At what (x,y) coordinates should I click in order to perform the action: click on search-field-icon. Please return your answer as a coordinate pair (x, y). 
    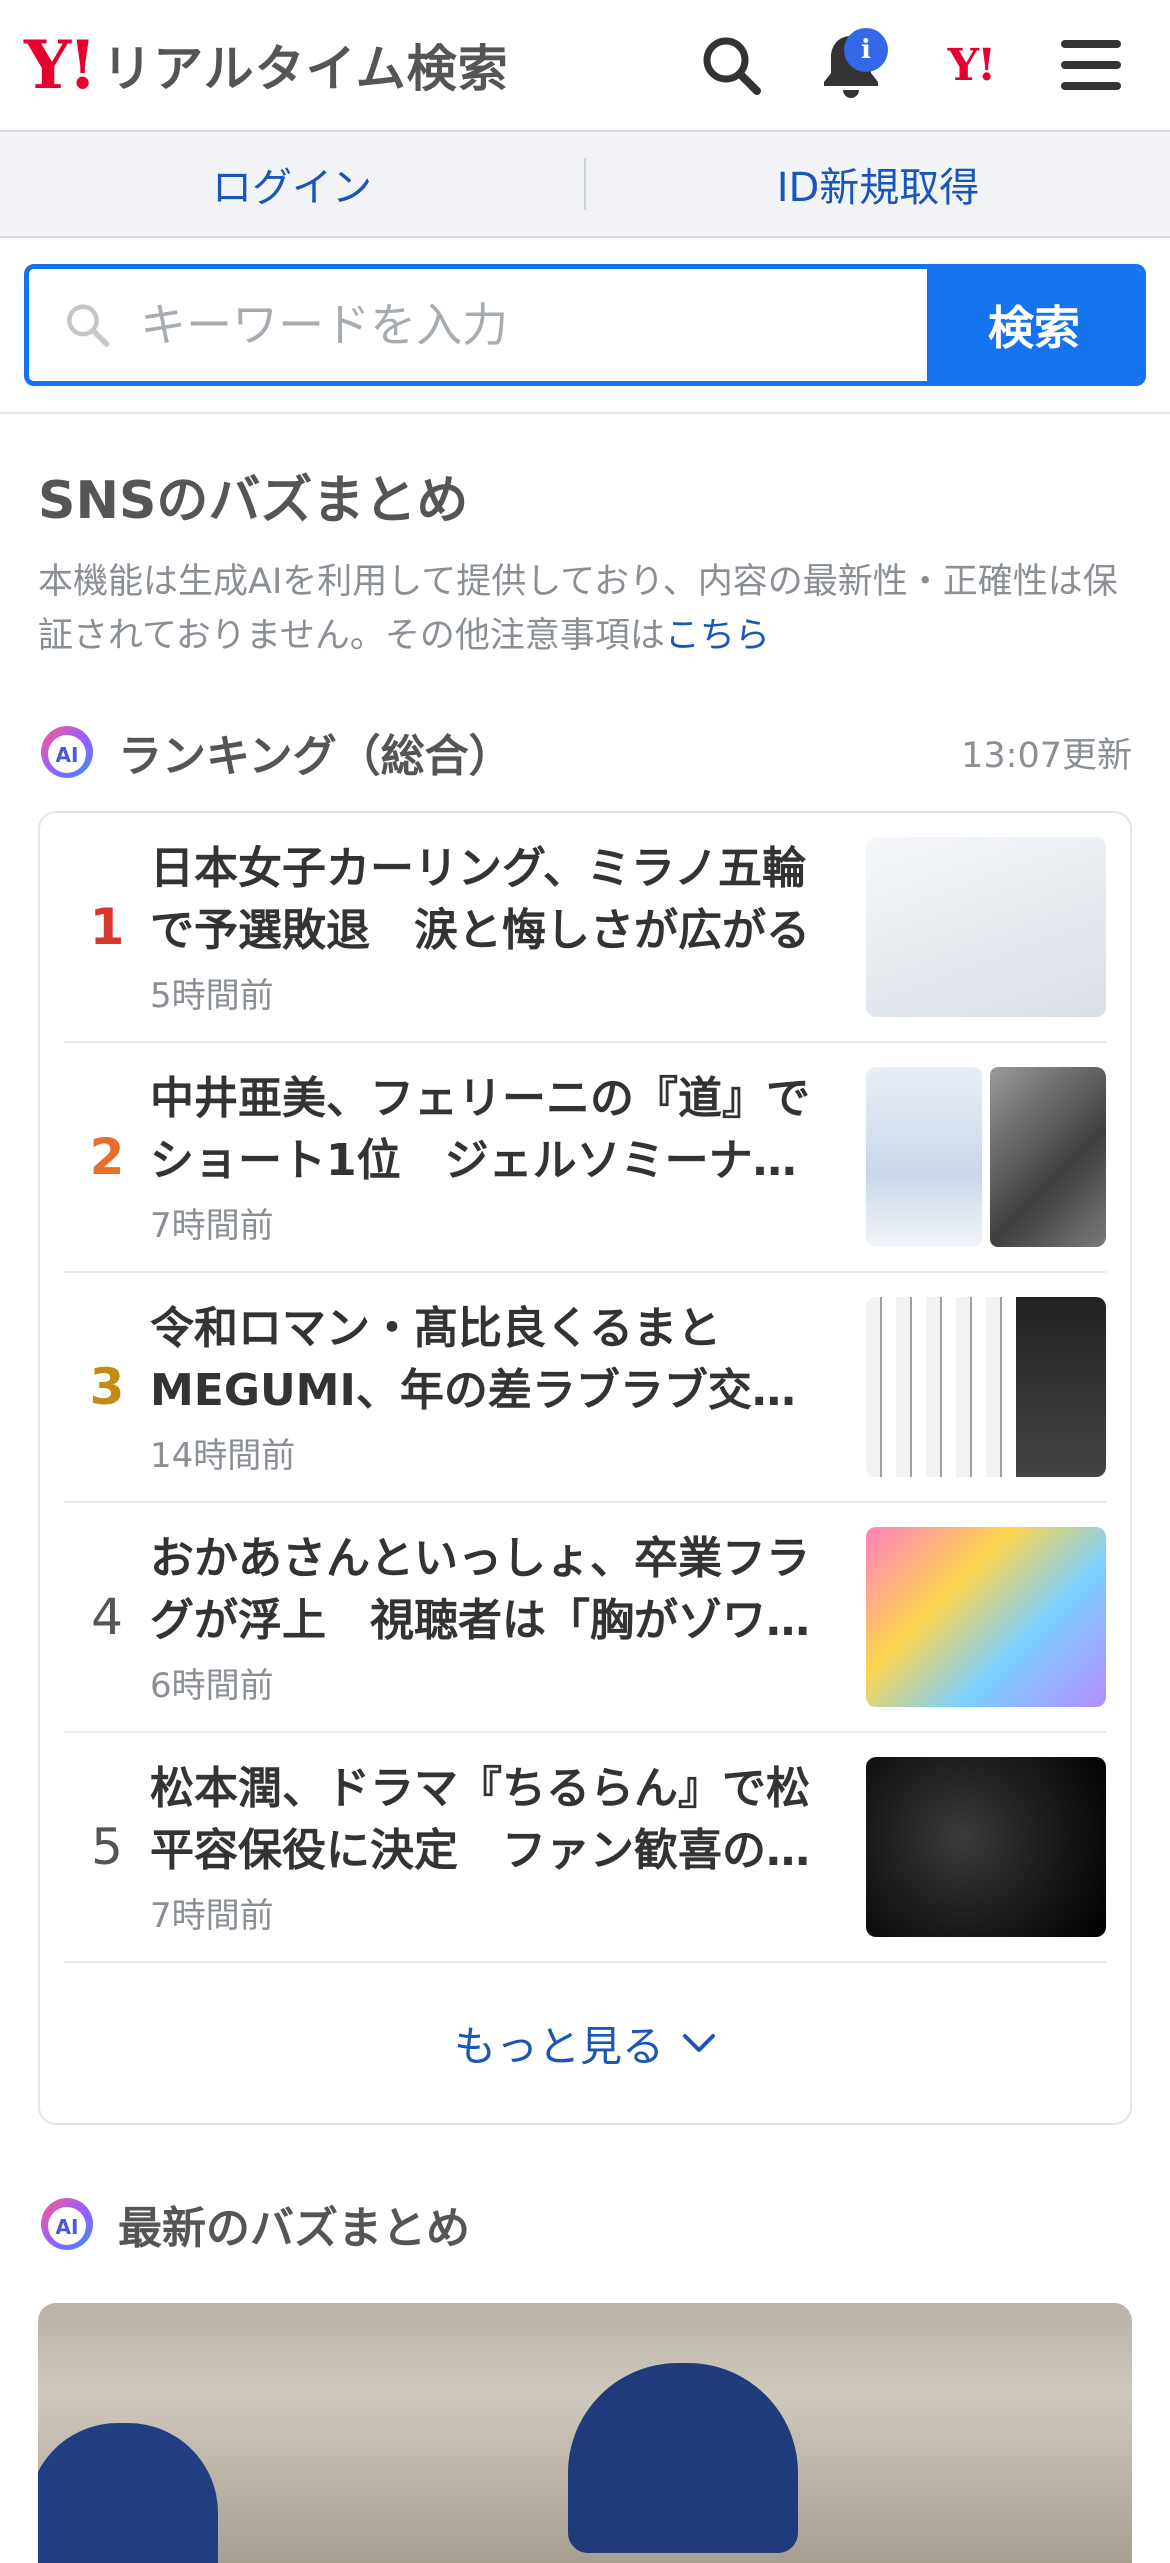
    Looking at the image, I should click on (88, 325).